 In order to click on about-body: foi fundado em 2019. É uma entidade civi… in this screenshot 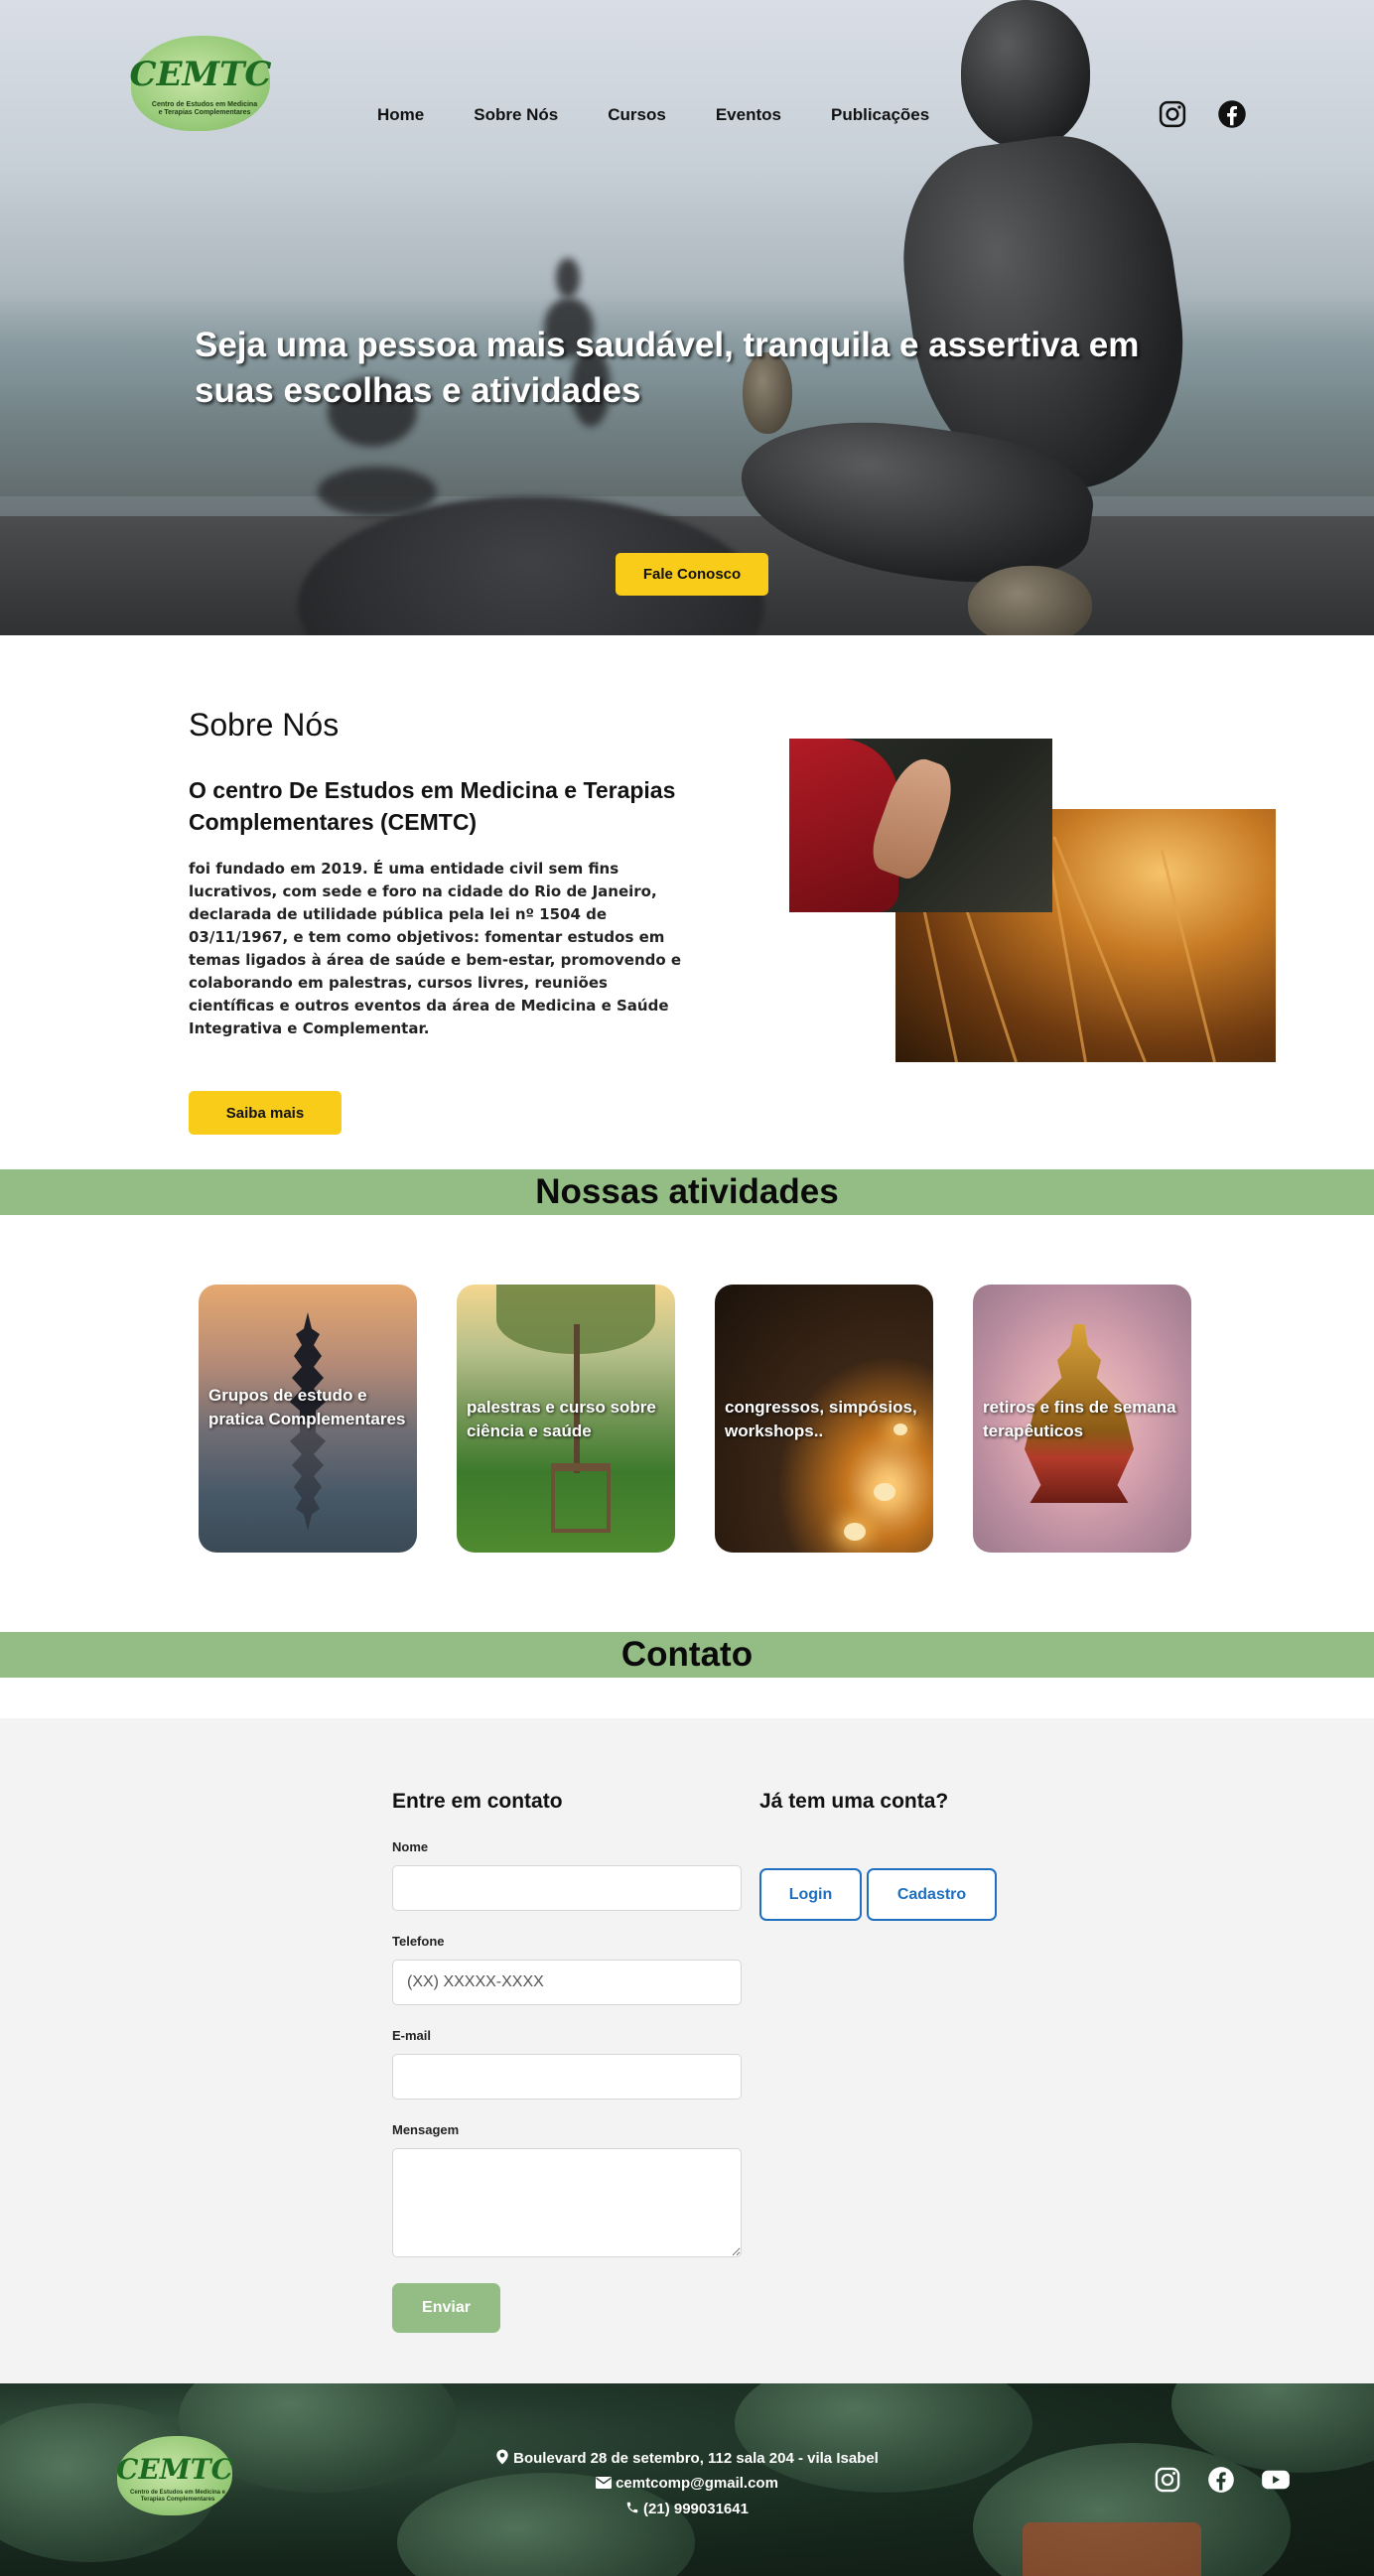, I will do `click(435, 948)`.